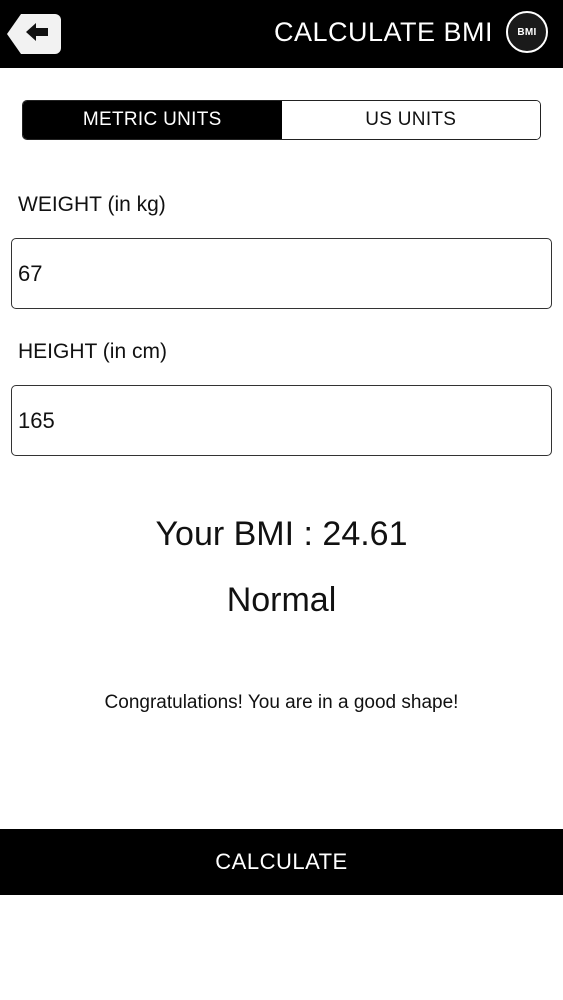 The width and height of the screenshot is (563, 1000). I want to click on calculate-button: CALCULATE, so click(281, 862).